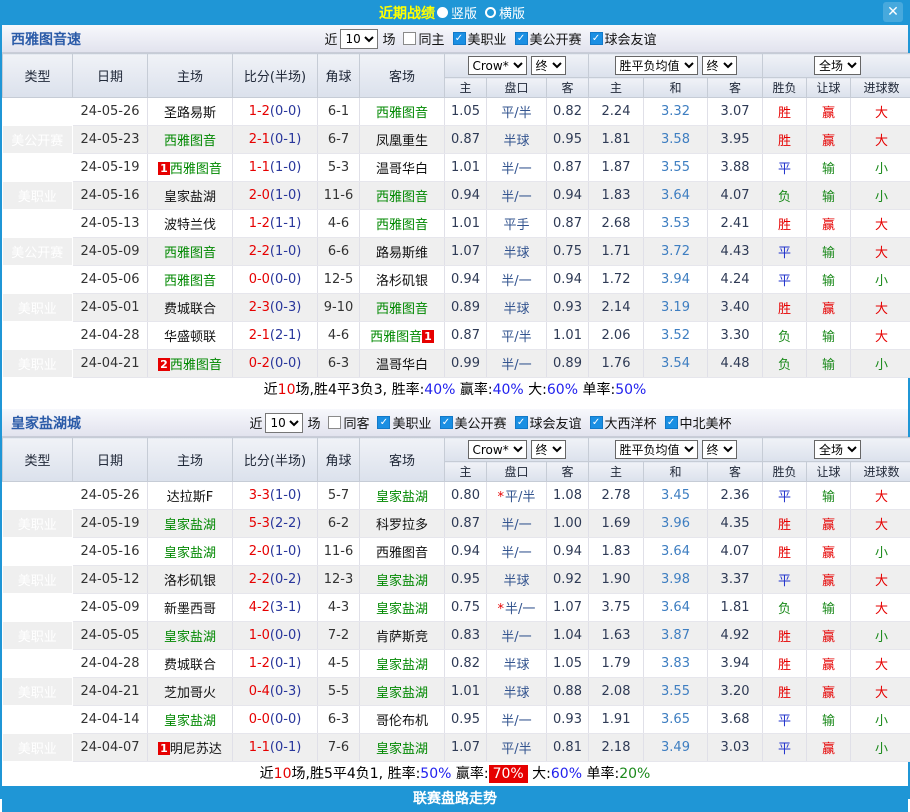 This screenshot has height=812, width=910. What do you see at coordinates (190, 253) in the screenshot?
I see `home-team-name: 西雅图音` at bounding box center [190, 253].